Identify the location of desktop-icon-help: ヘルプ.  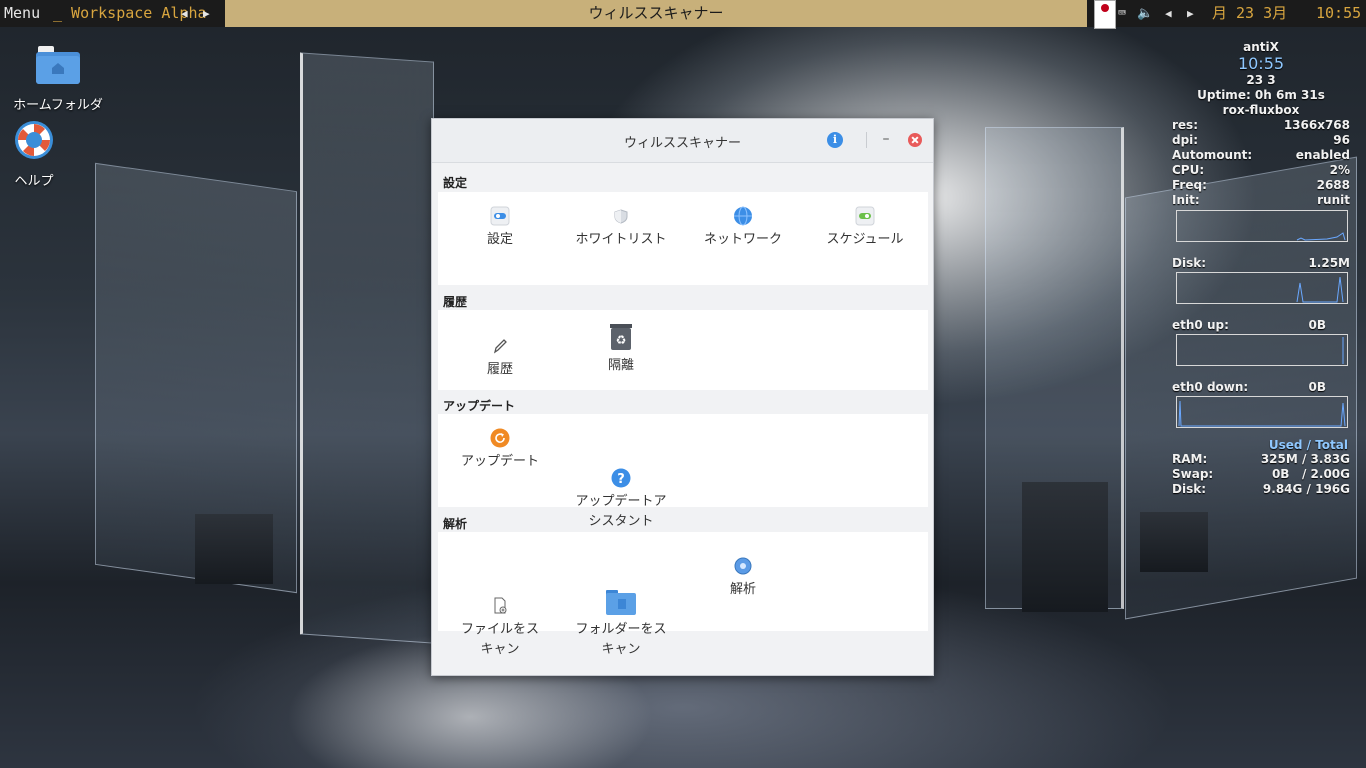
(42, 153).